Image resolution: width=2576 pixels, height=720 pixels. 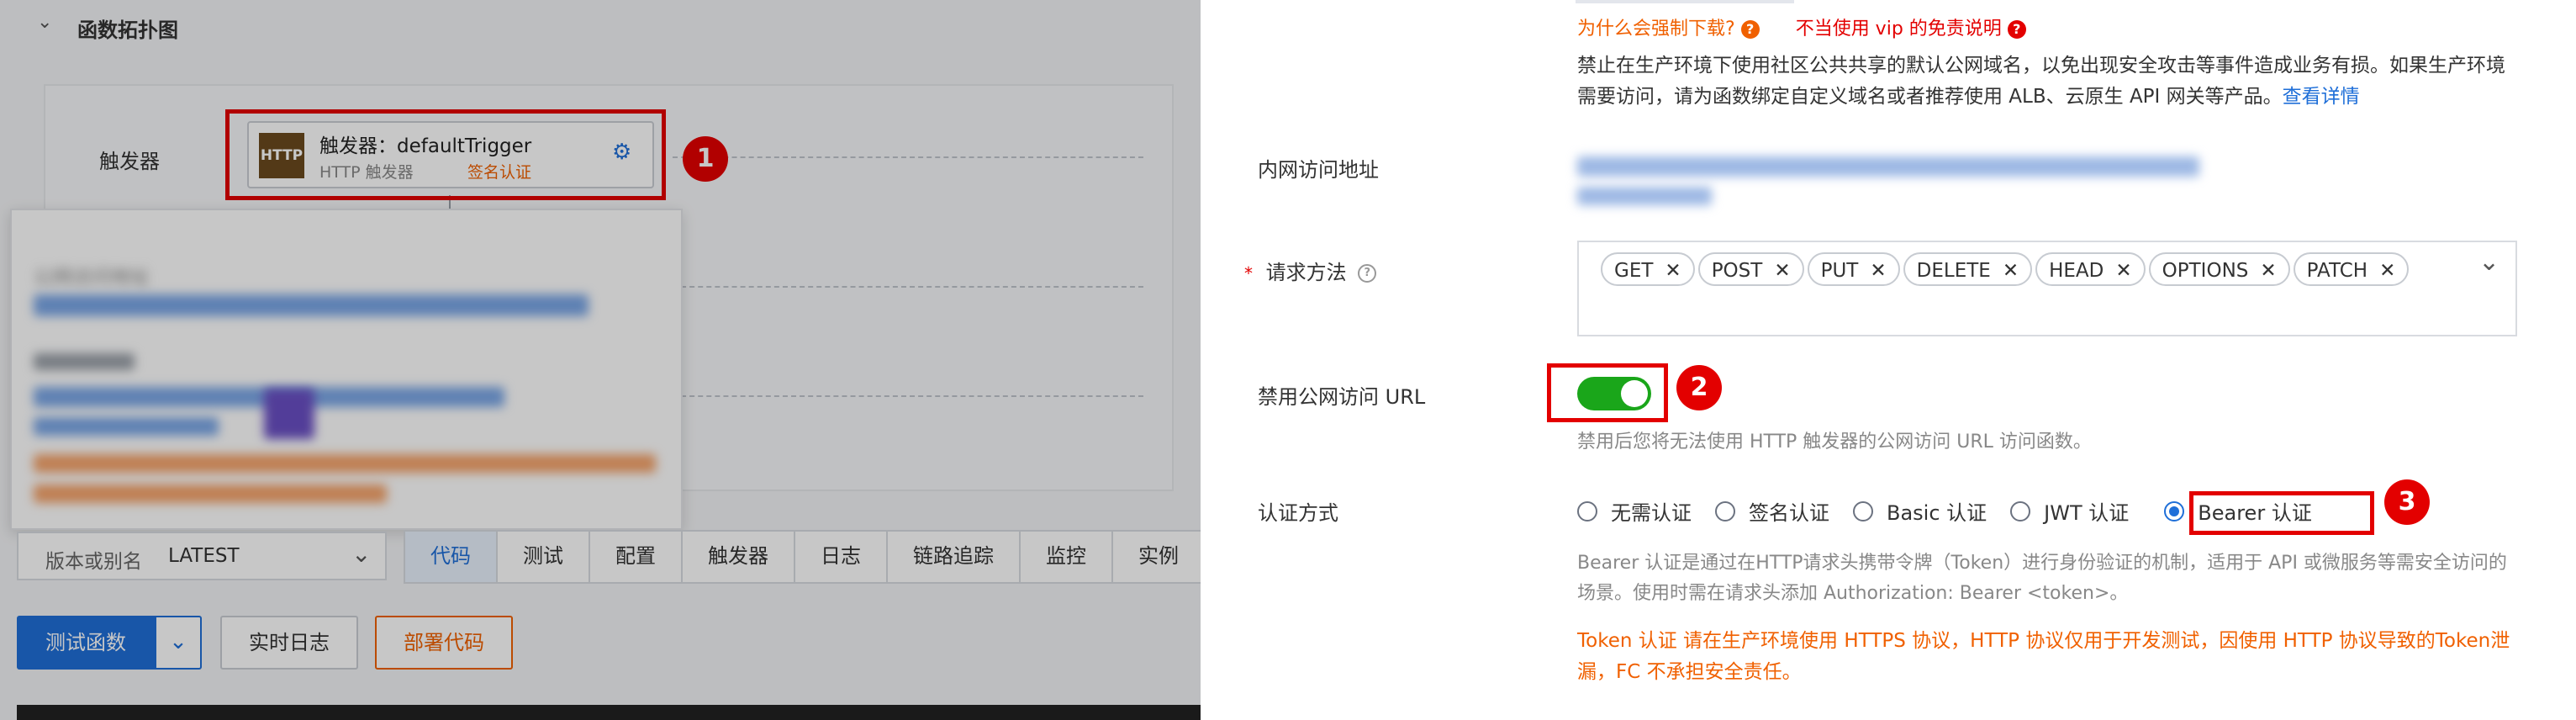 I want to click on blurred-text, so click(x=84, y=361).